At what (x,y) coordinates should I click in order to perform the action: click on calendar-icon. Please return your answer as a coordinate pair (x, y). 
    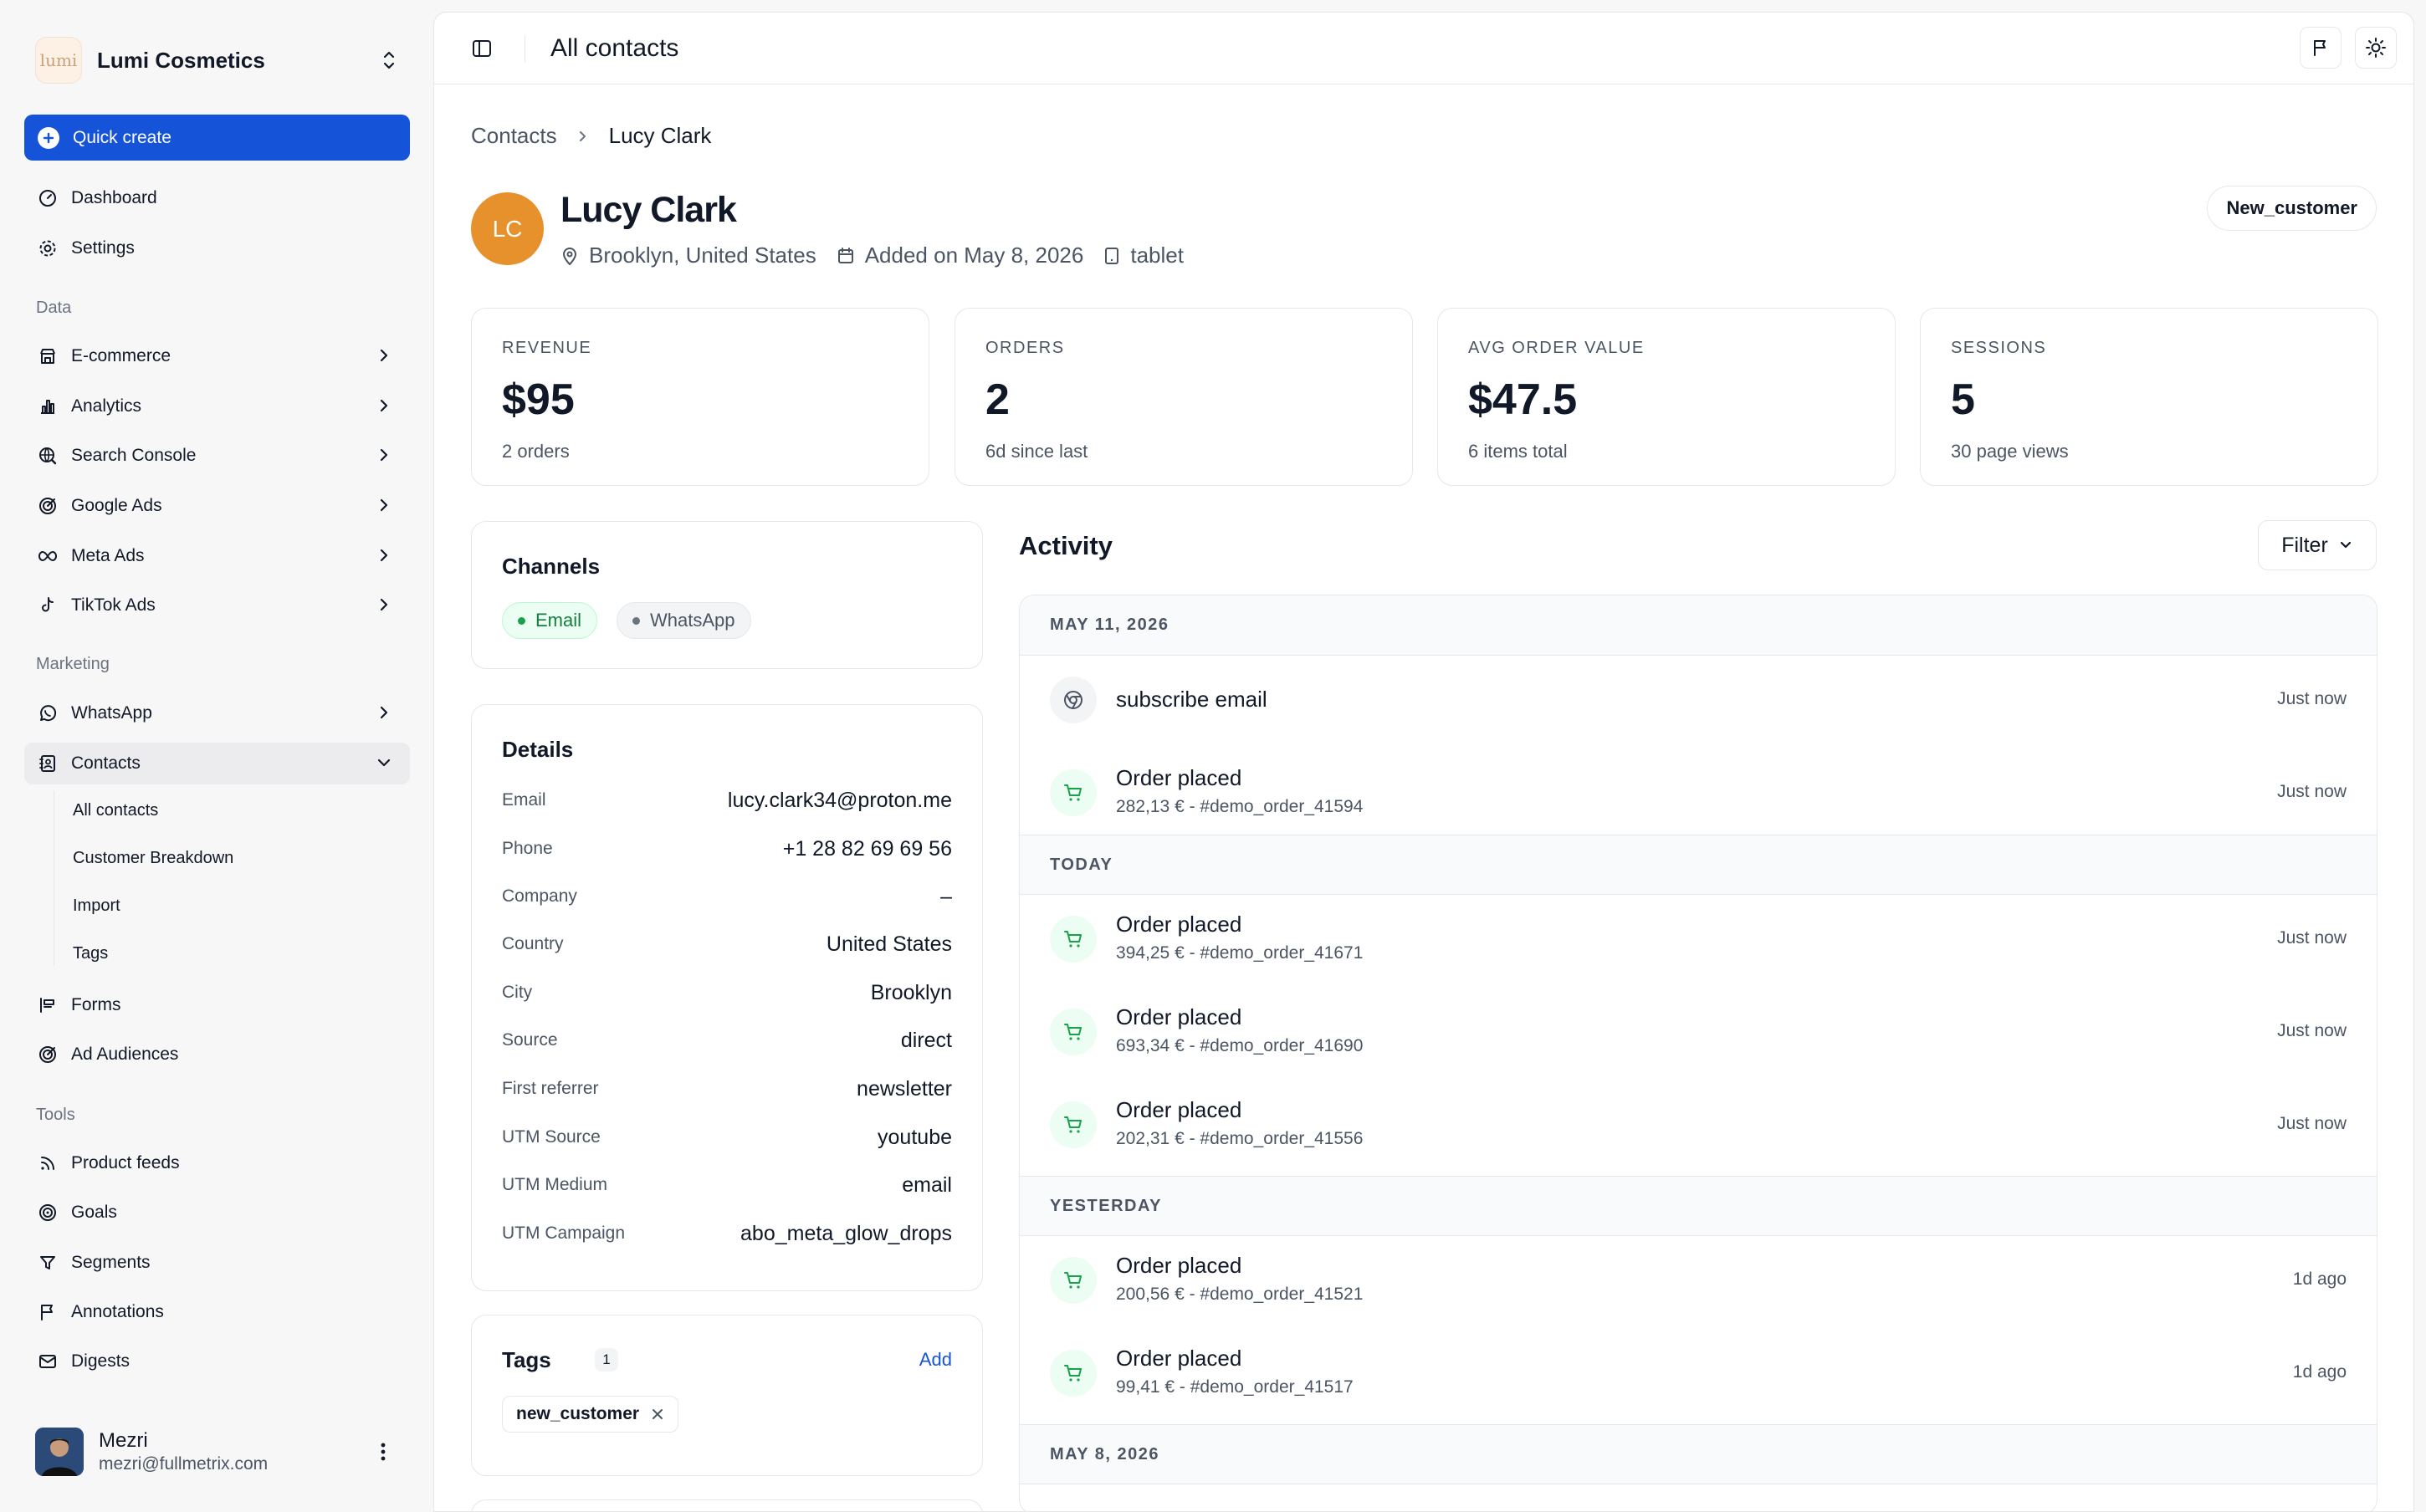
    Looking at the image, I should click on (846, 256).